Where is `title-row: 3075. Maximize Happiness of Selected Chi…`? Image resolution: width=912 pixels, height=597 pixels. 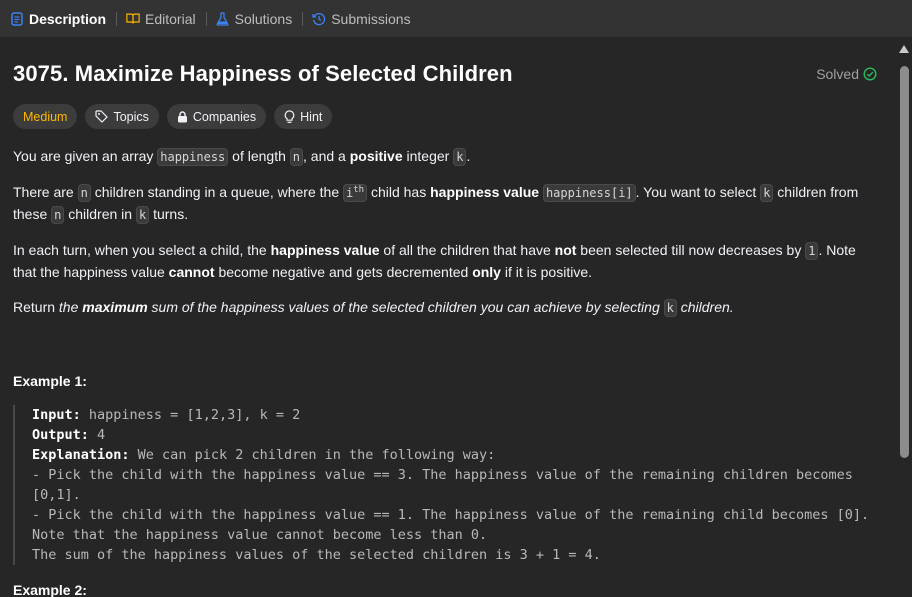
title-row: 3075. Maximize Happiness of Selected Chi… is located at coordinates (448, 74).